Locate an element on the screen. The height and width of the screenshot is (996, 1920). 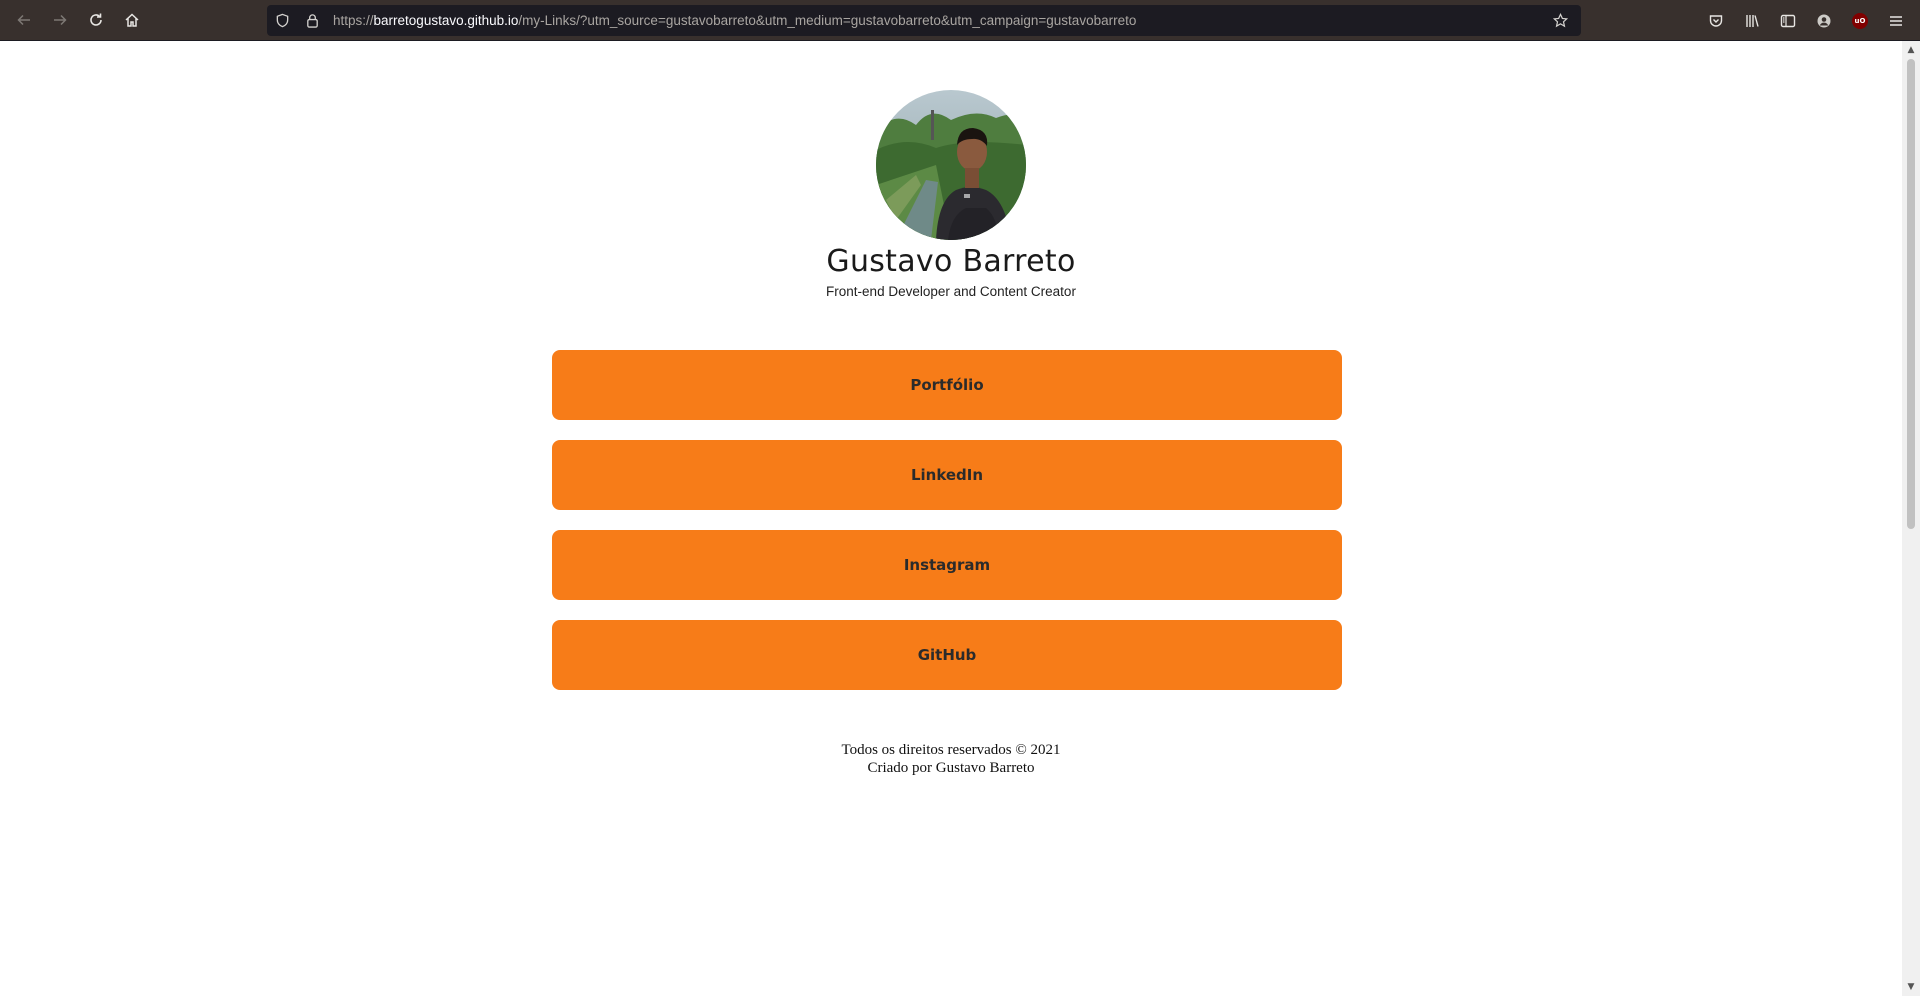
vertical-scrollbar: ▲ ▼ is located at coordinates (1911, 518).